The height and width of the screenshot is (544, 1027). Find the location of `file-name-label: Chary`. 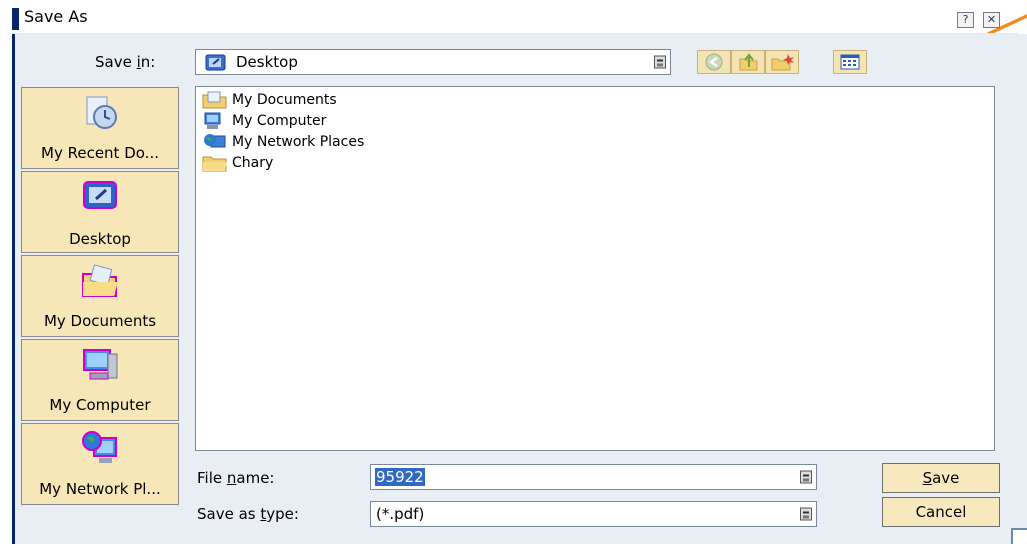

file-name-label: Chary is located at coordinates (253, 163).